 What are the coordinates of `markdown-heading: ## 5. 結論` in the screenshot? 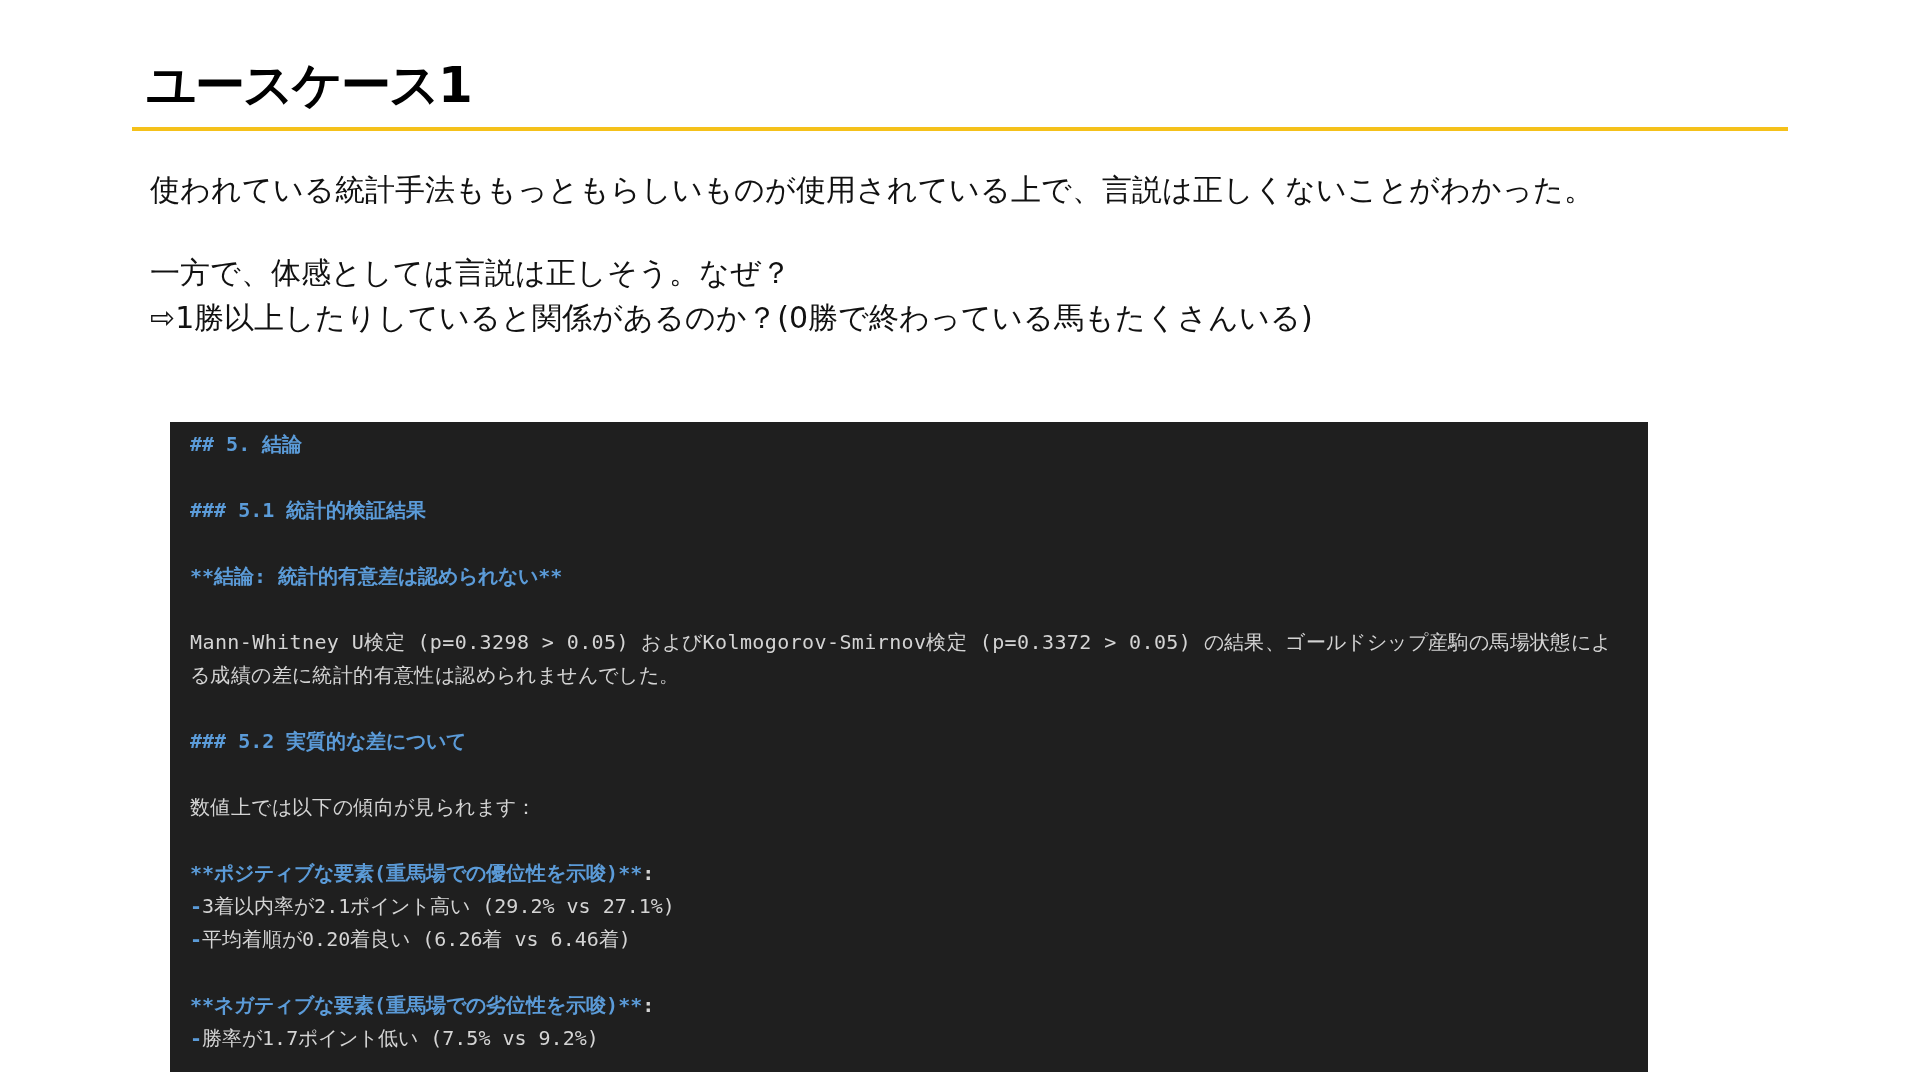 It's located at (246, 444).